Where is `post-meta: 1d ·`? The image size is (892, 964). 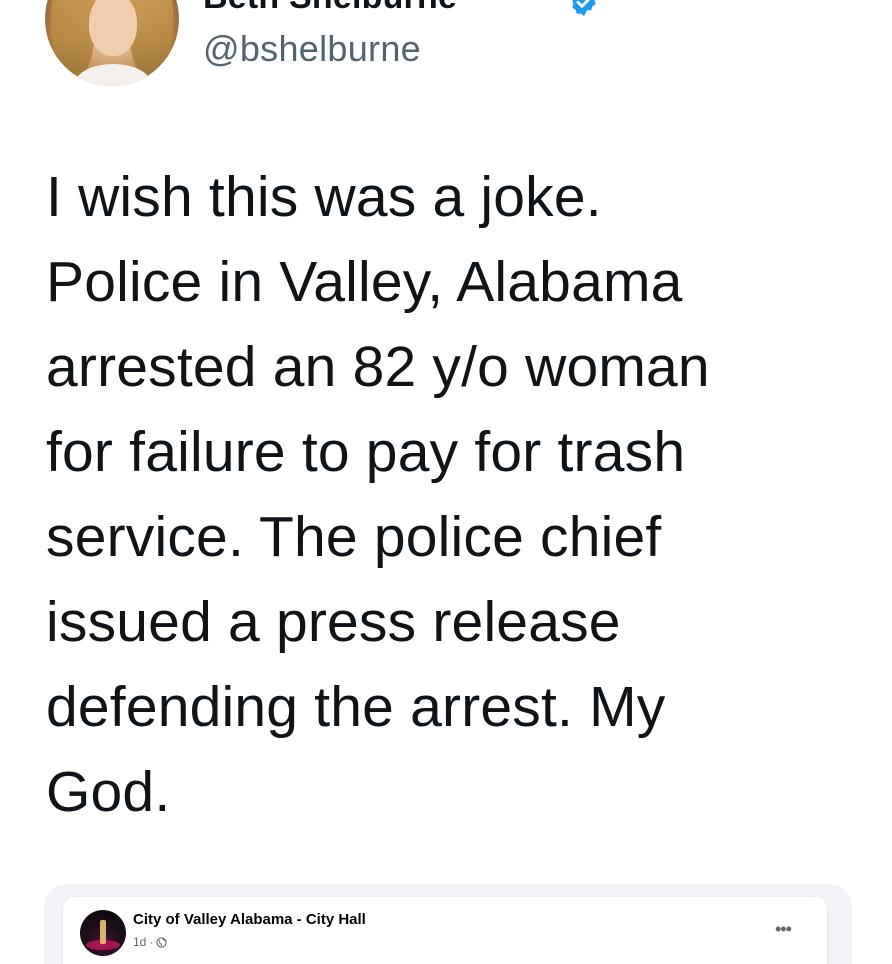
post-meta: 1d · is located at coordinates (150, 942).